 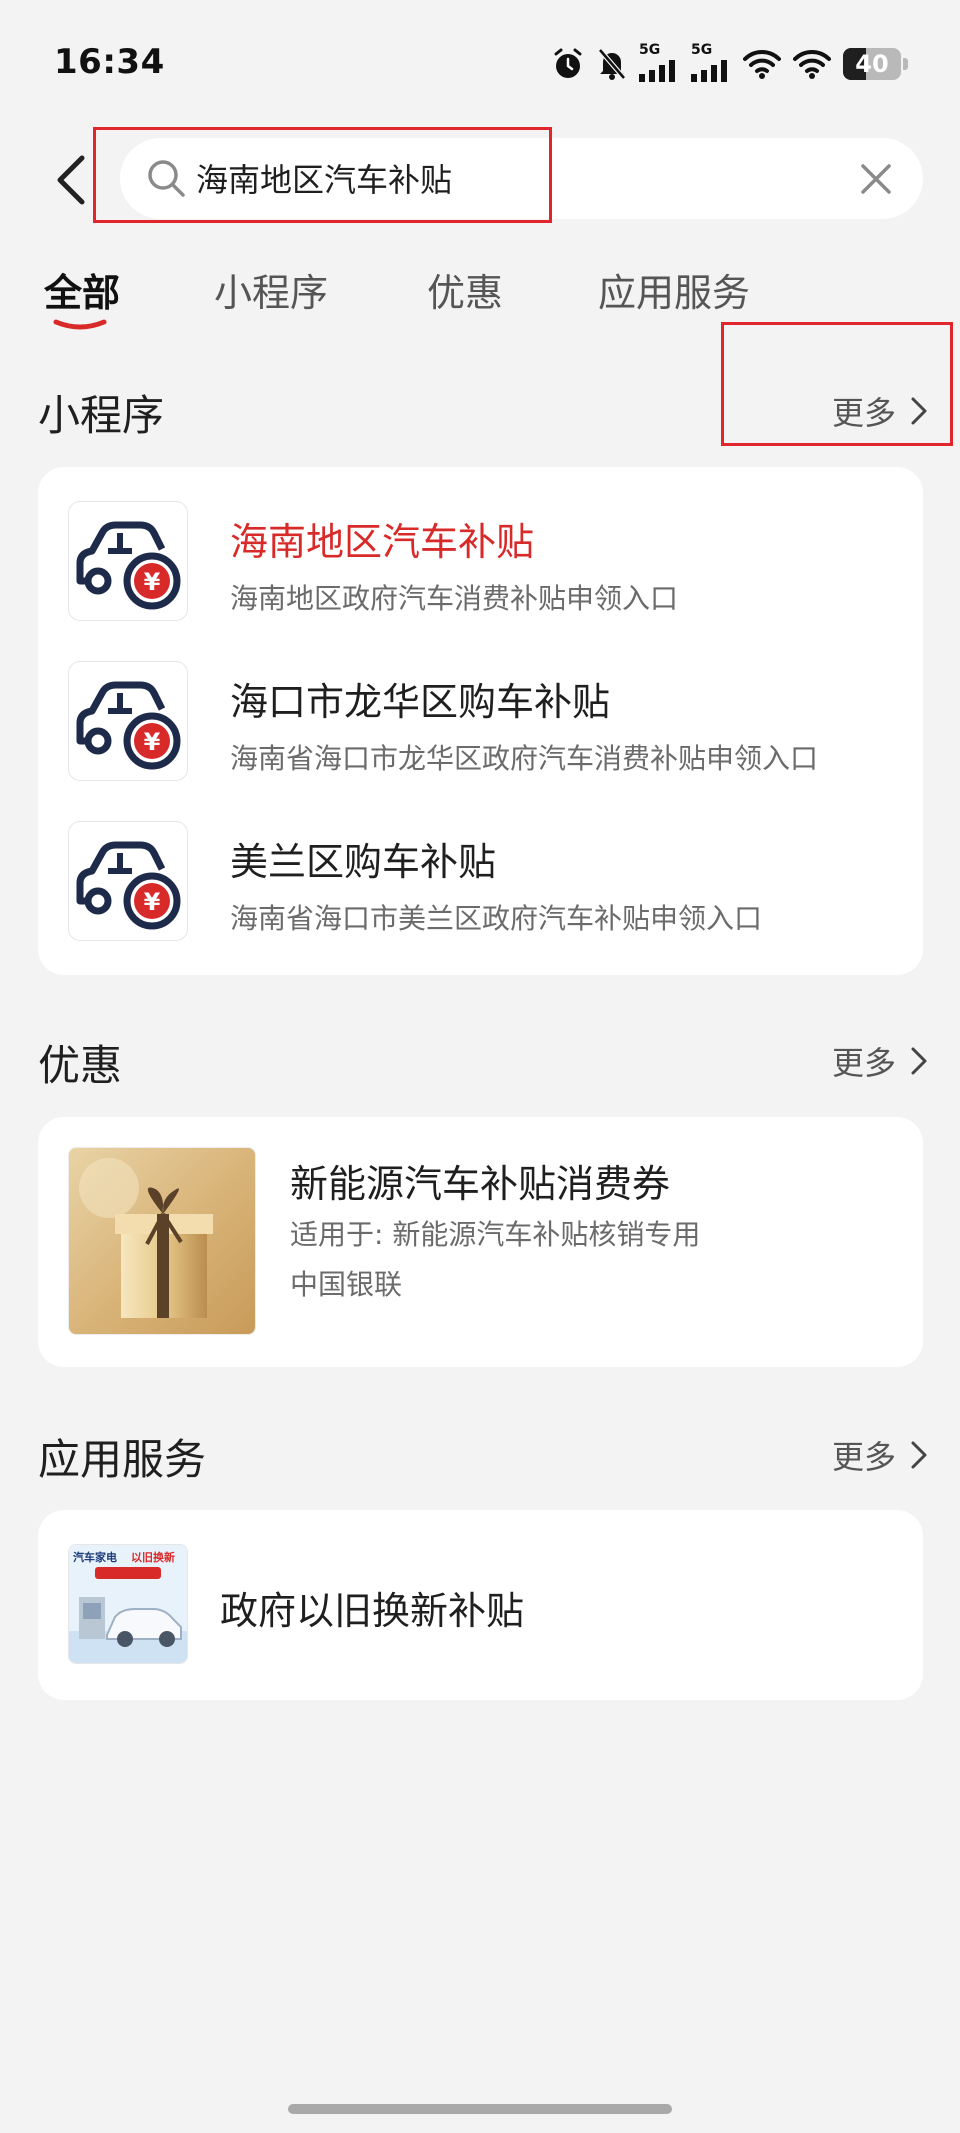 What do you see at coordinates (872, 64) in the screenshot?
I see `battery-icon: 40` at bounding box center [872, 64].